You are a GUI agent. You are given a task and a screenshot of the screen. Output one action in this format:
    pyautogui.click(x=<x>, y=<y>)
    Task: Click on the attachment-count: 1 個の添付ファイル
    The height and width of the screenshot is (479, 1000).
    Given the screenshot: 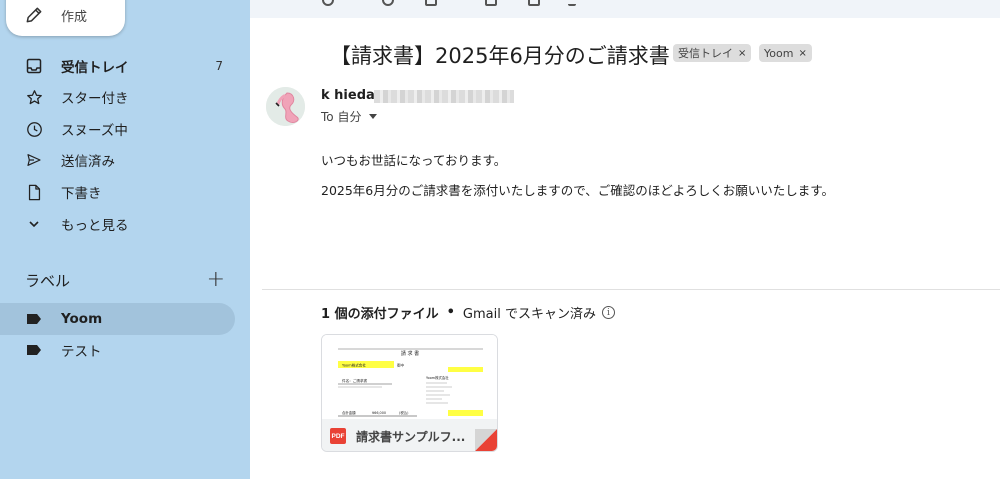 What is the action you would take?
    pyautogui.click(x=380, y=314)
    